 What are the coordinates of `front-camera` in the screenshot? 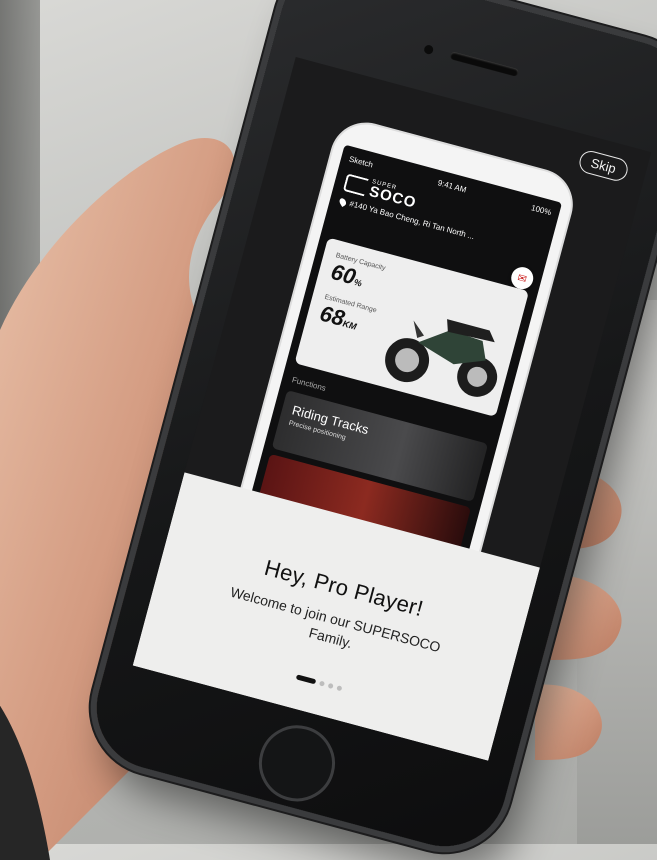 It's located at (429, 50).